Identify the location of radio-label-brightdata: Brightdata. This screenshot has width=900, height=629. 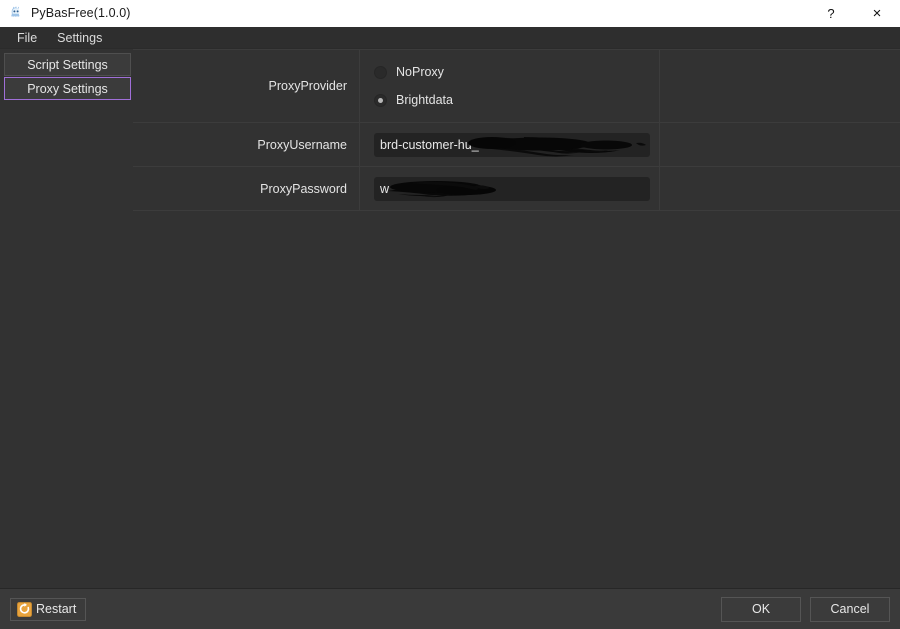
(424, 100).